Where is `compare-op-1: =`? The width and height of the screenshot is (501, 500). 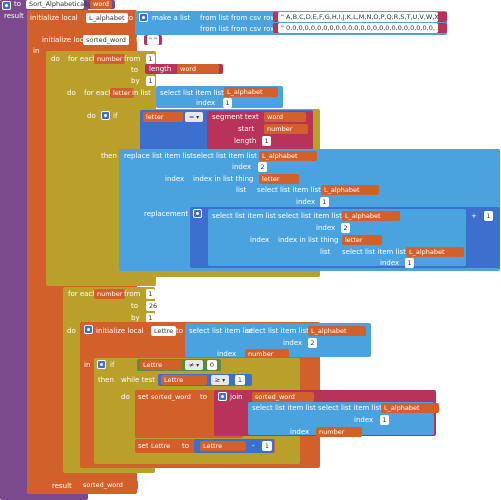
compare-op-1: = is located at coordinates (194, 117).